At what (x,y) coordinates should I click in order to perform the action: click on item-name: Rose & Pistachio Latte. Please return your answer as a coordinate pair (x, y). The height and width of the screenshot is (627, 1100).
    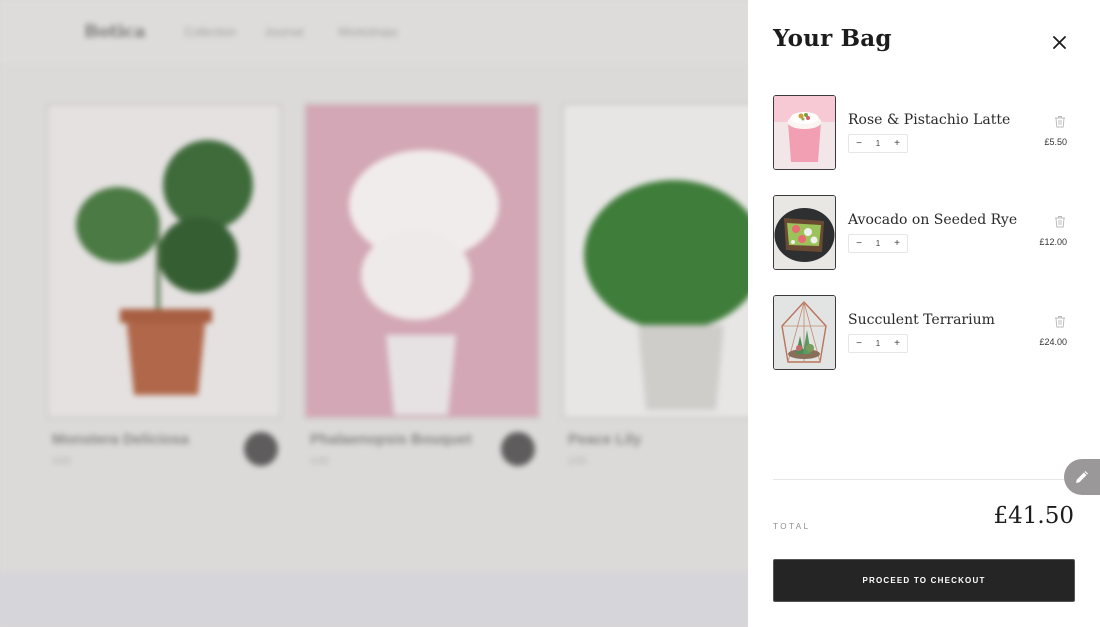
    Looking at the image, I should click on (929, 120).